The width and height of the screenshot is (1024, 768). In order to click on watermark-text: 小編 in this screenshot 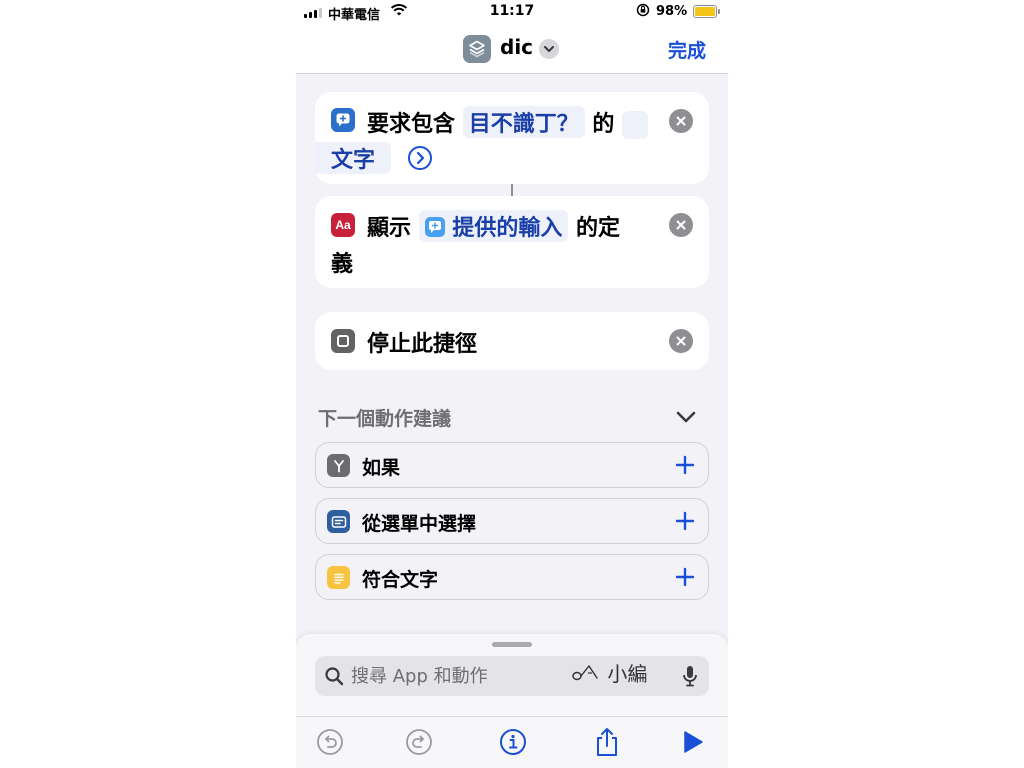, I will do `click(627, 674)`.